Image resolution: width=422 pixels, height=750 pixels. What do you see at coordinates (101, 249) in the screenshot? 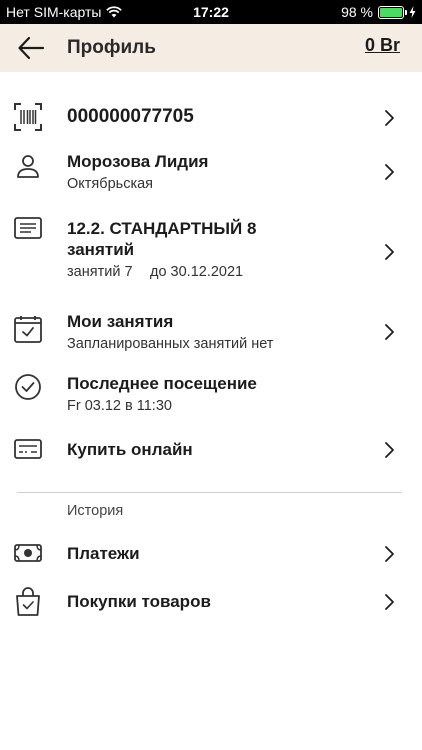
I see `subscription-title-line2: занятий` at bounding box center [101, 249].